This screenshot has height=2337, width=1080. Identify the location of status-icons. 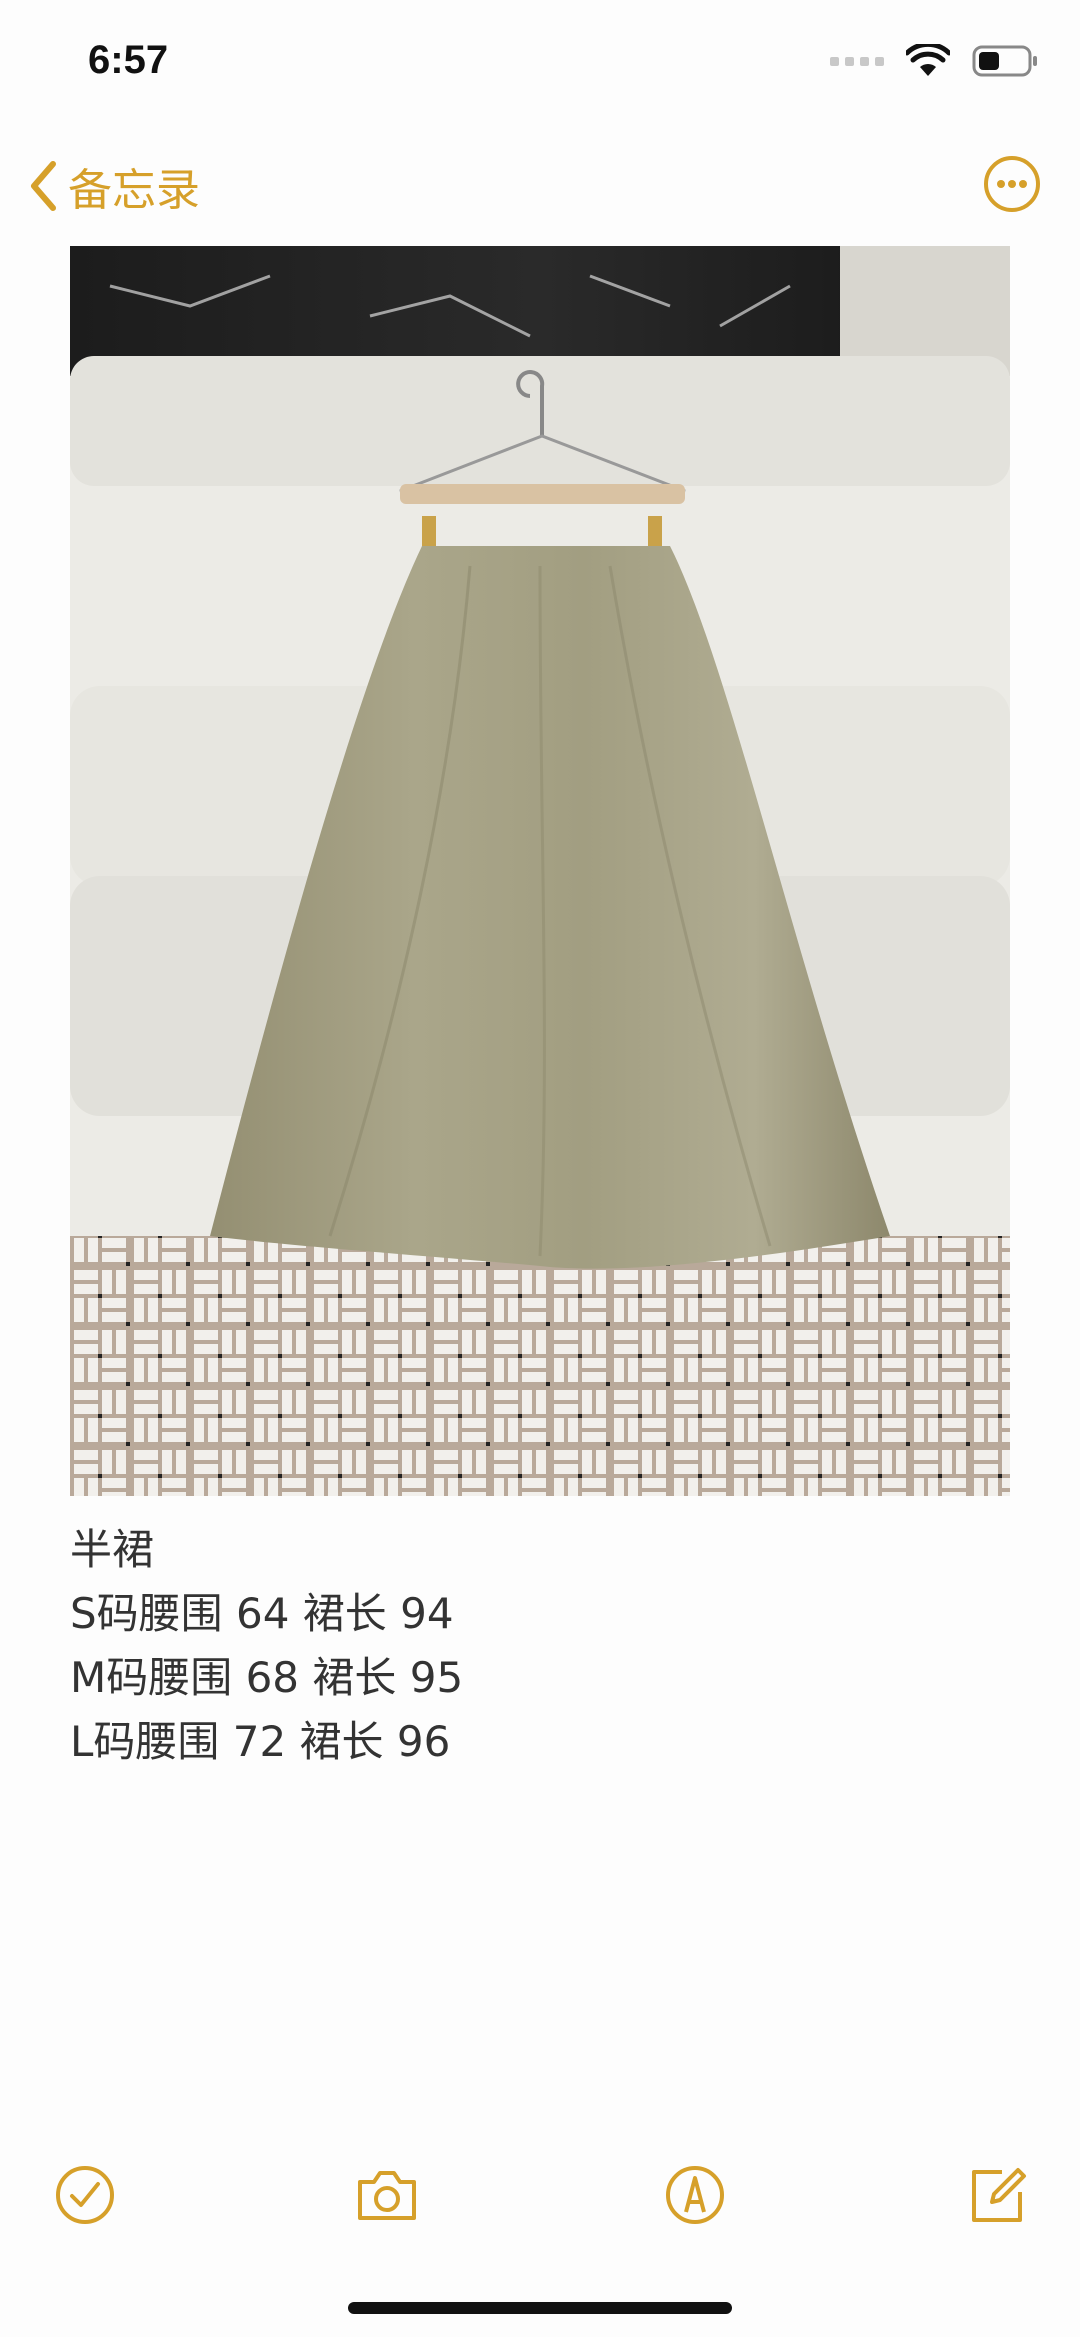
(935, 61).